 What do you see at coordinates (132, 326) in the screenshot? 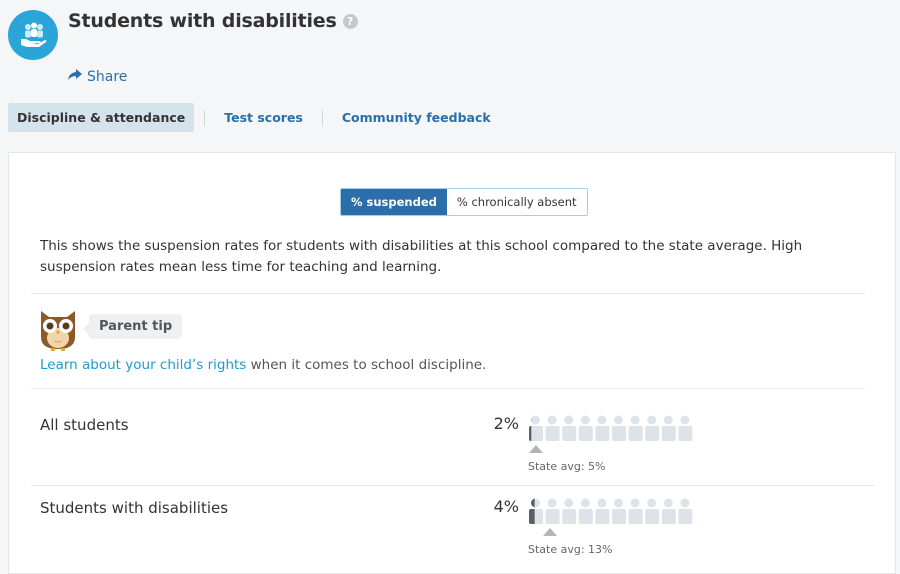
I see `parent-tip-label: Parent tip` at bounding box center [132, 326].